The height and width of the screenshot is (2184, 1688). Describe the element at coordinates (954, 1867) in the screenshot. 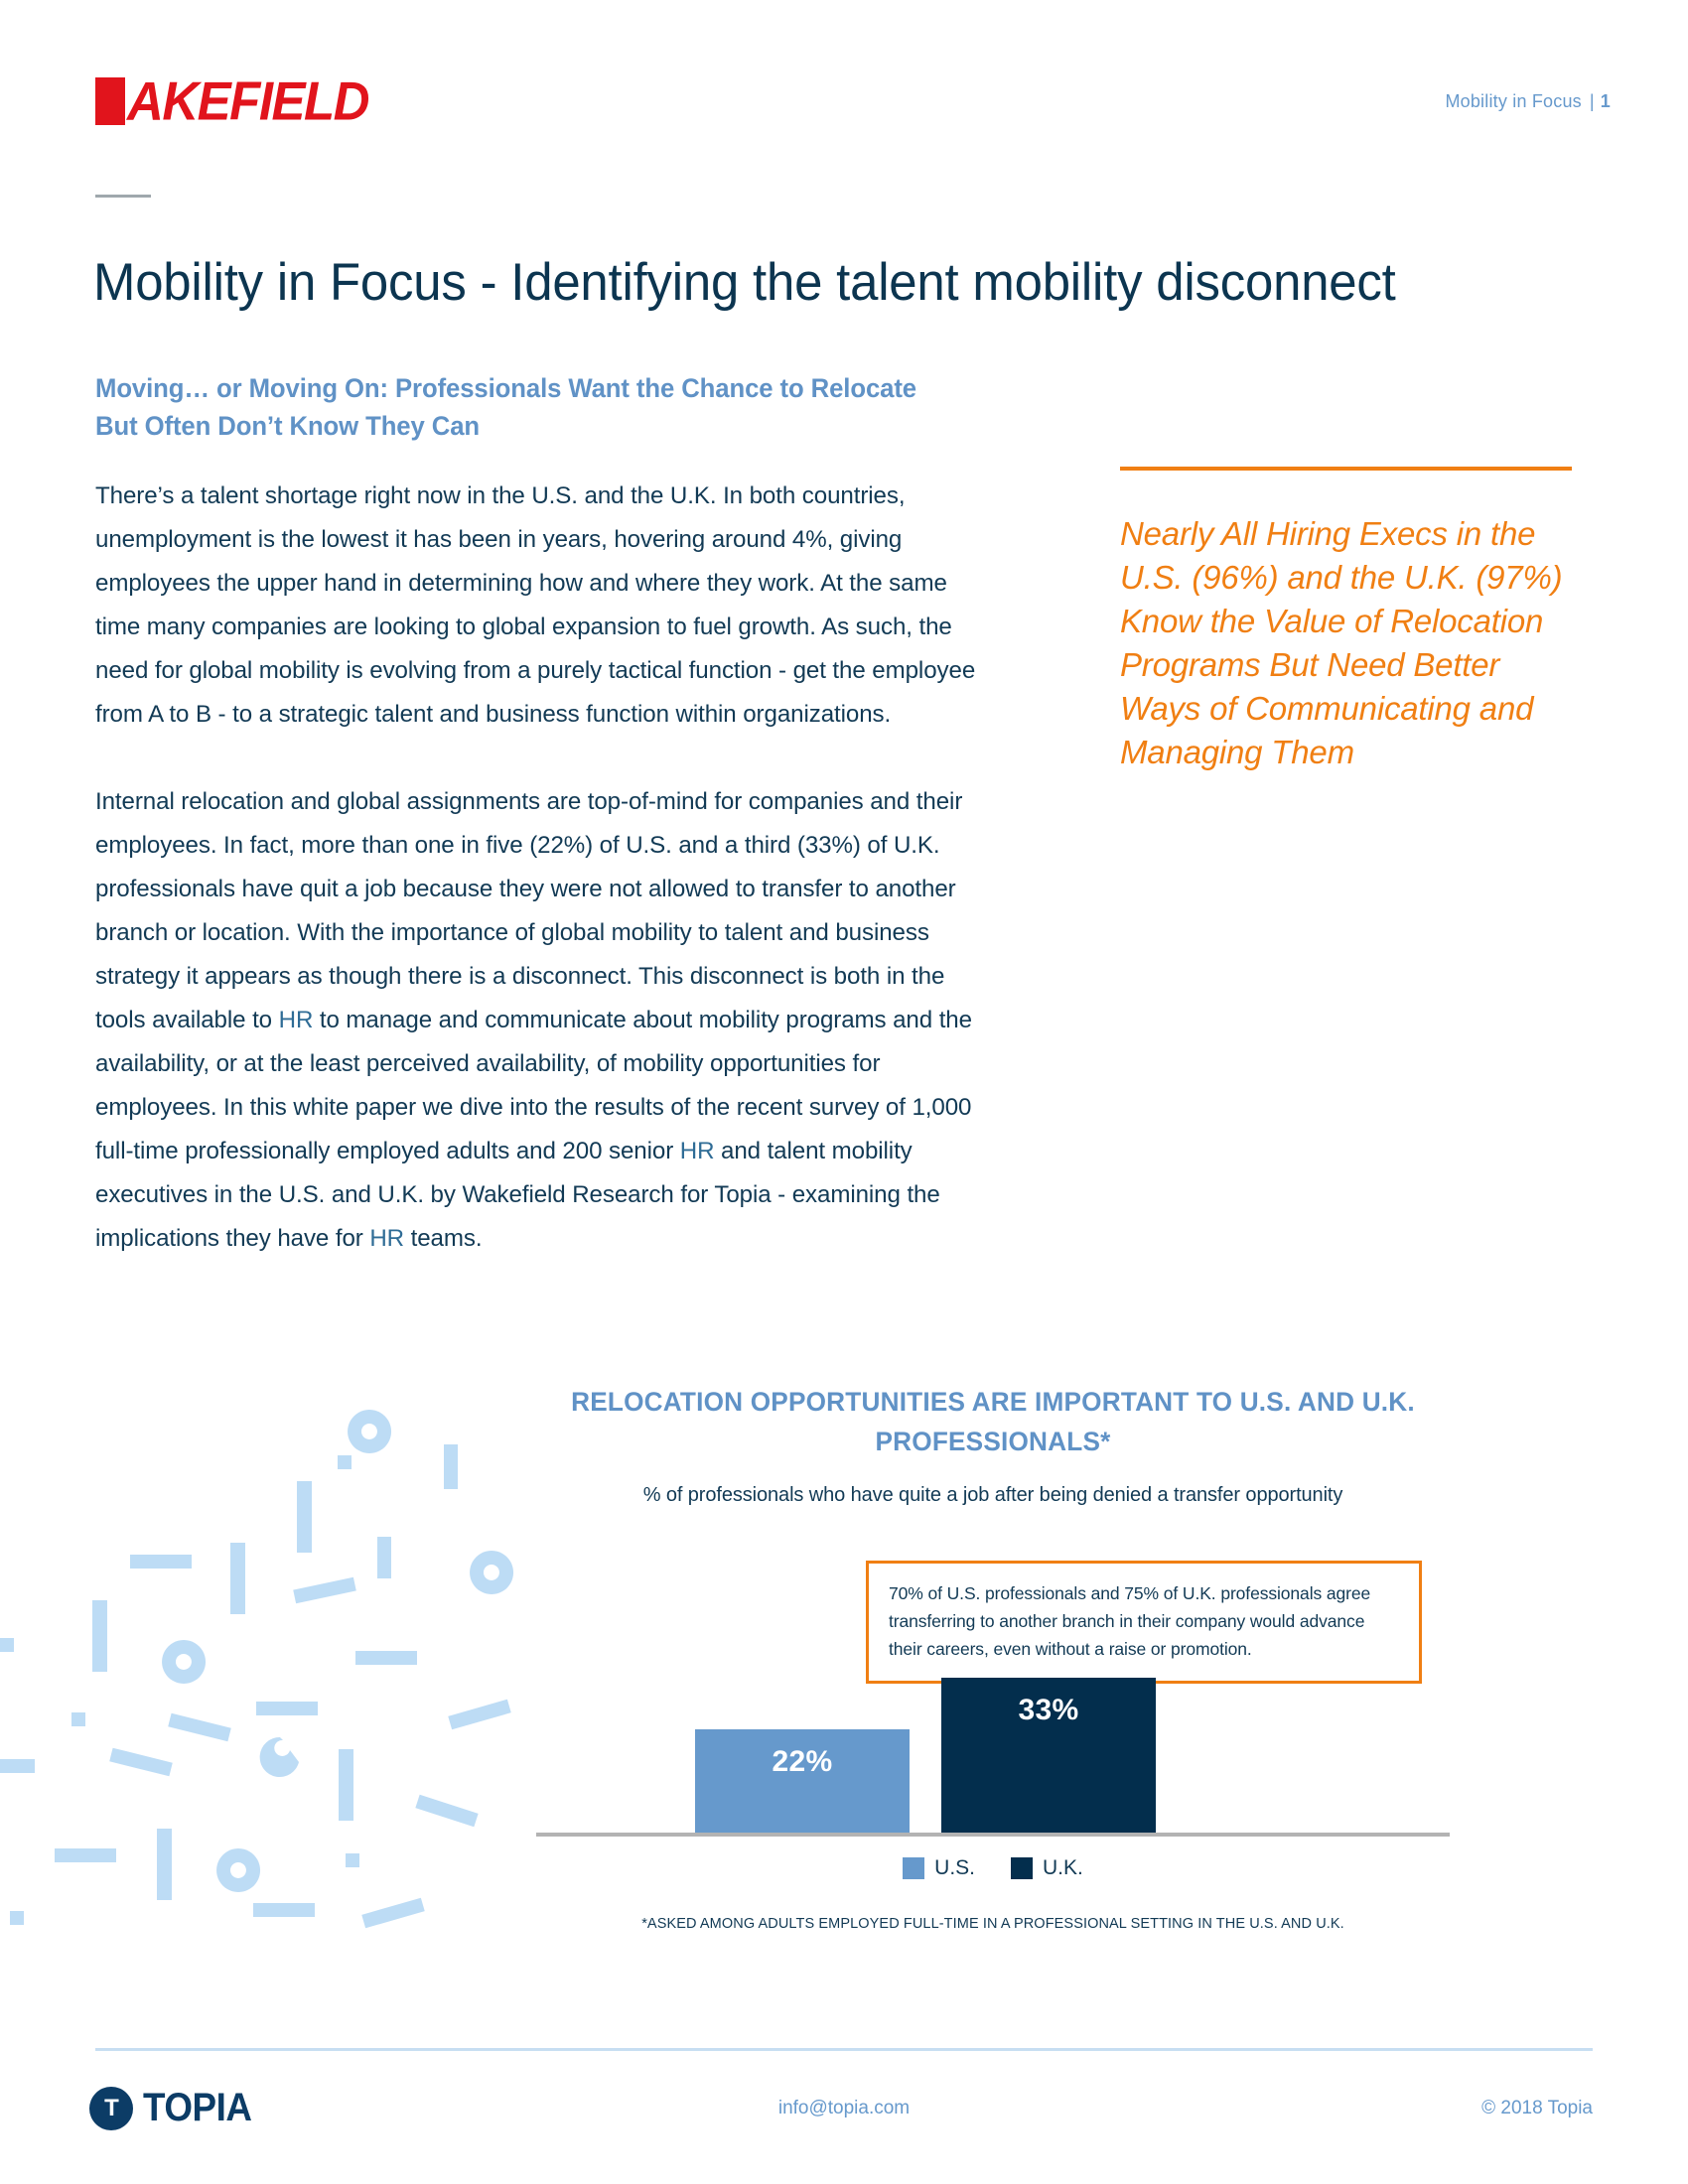

I see `legend-label-us: U.S.` at that location.